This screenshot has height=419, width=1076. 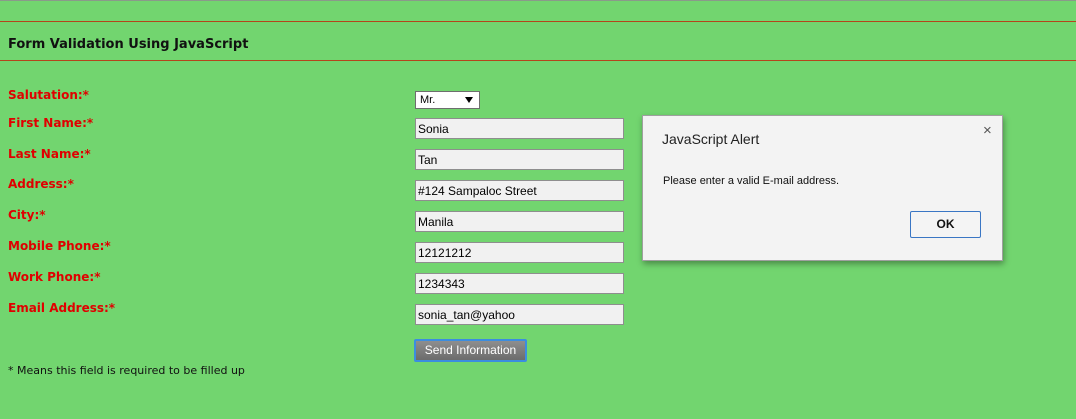 What do you see at coordinates (519, 314) in the screenshot?
I see `email-input` at bounding box center [519, 314].